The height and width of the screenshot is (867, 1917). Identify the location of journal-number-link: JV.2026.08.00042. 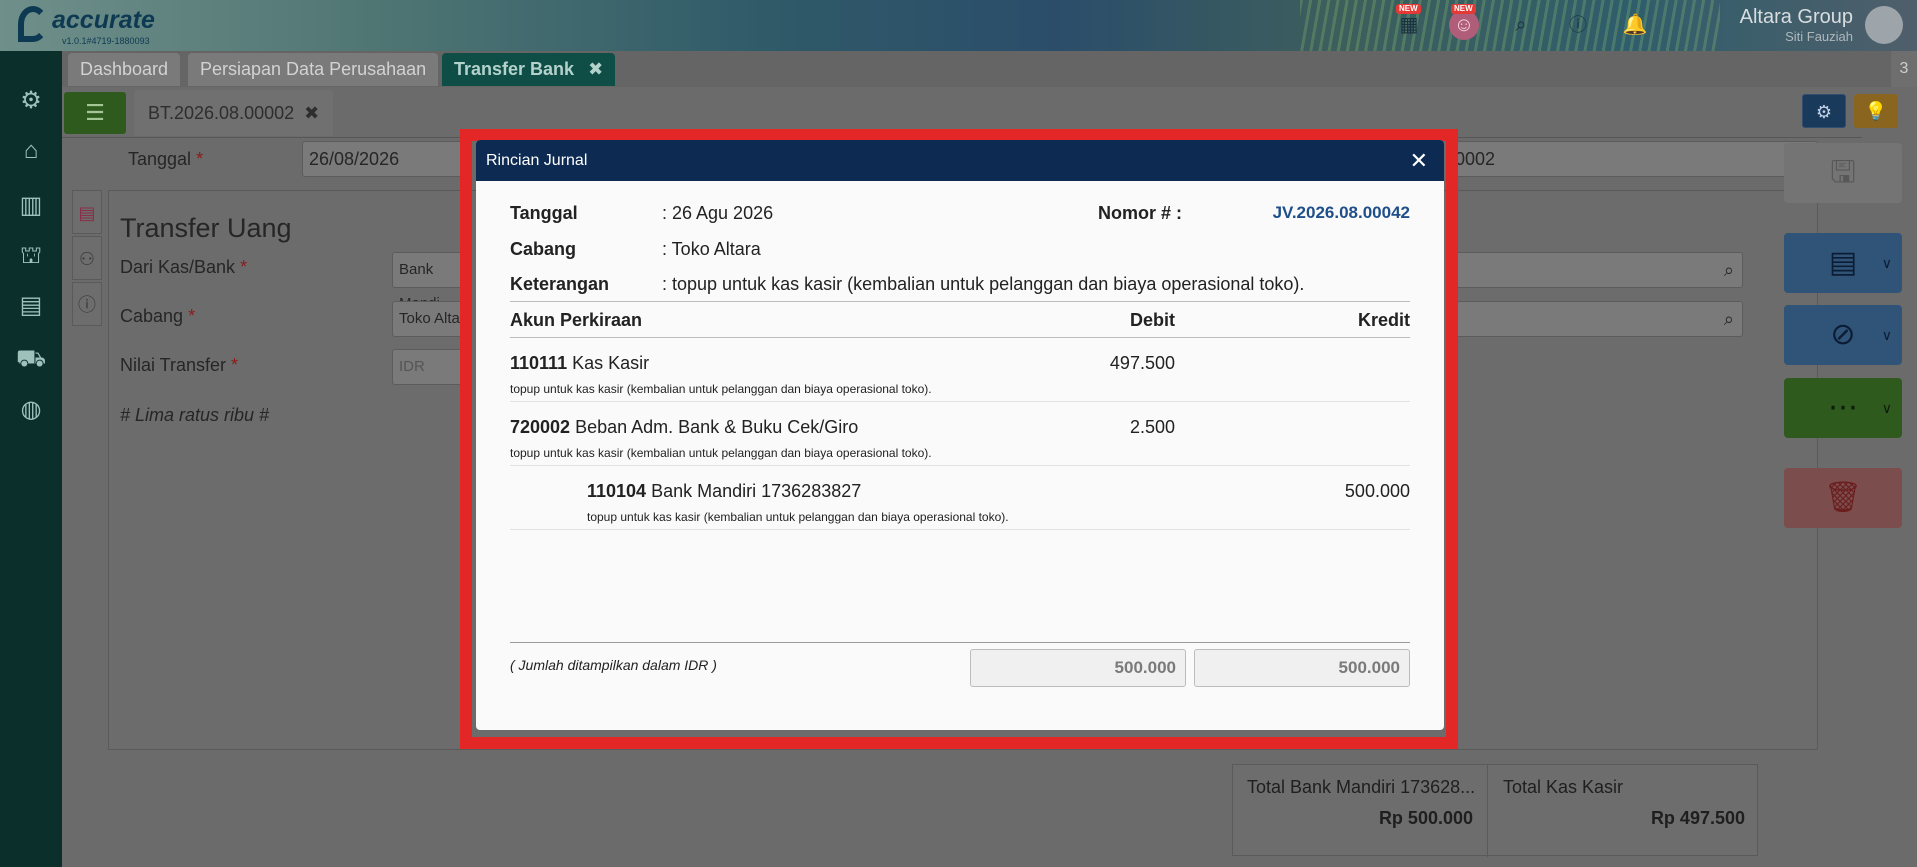
(1341, 213).